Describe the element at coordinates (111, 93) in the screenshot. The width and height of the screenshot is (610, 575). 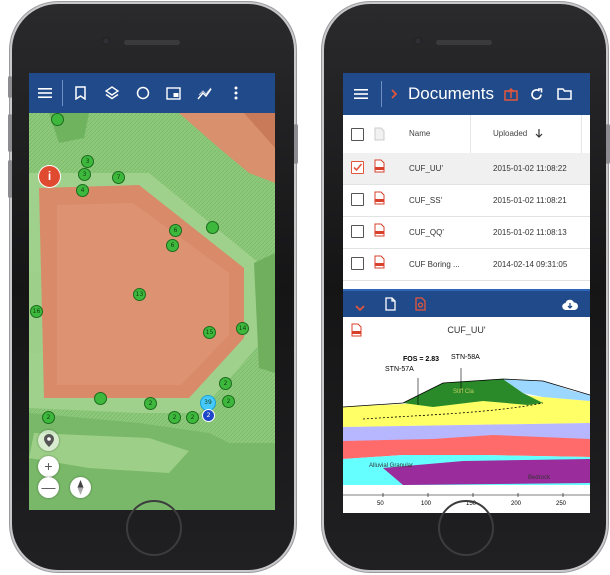
I see `layers-icon` at that location.